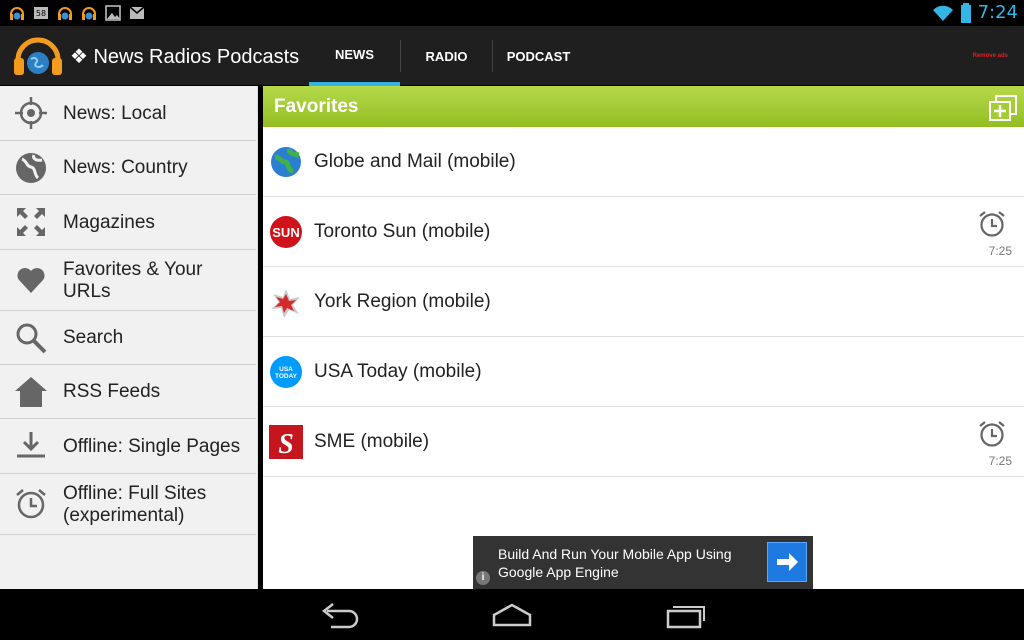  I want to click on sd-card-icon: 58, so click(41, 13).